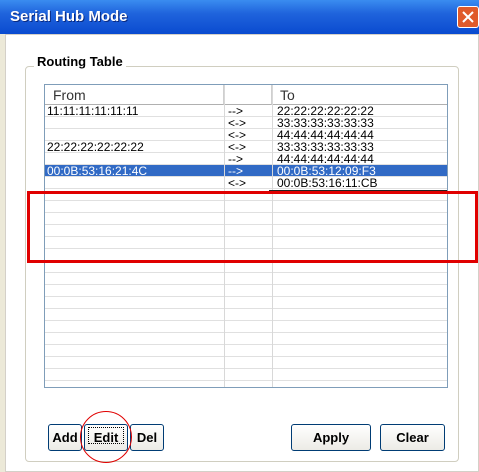  Describe the element at coordinates (147, 437) in the screenshot. I see `del-button: Del` at that location.